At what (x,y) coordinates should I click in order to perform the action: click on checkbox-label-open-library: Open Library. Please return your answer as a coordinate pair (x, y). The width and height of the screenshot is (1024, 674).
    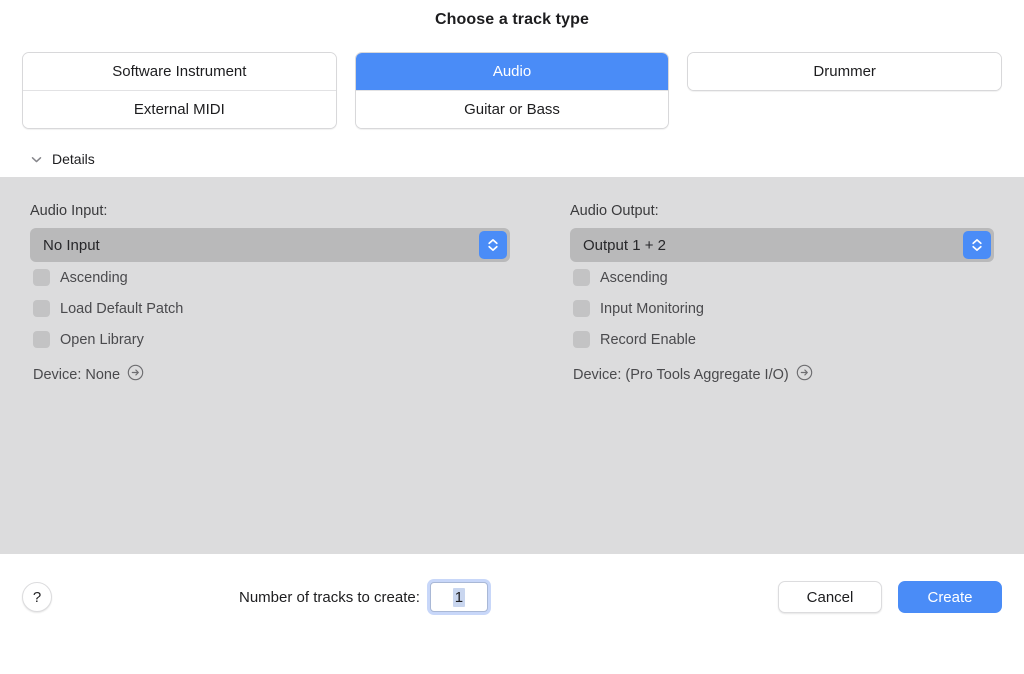
    Looking at the image, I should click on (102, 339).